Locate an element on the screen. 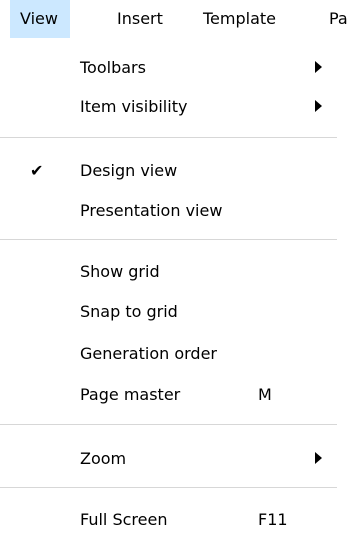 The image size is (347, 537). menubar-insert: Insert is located at coordinates (140, 19).